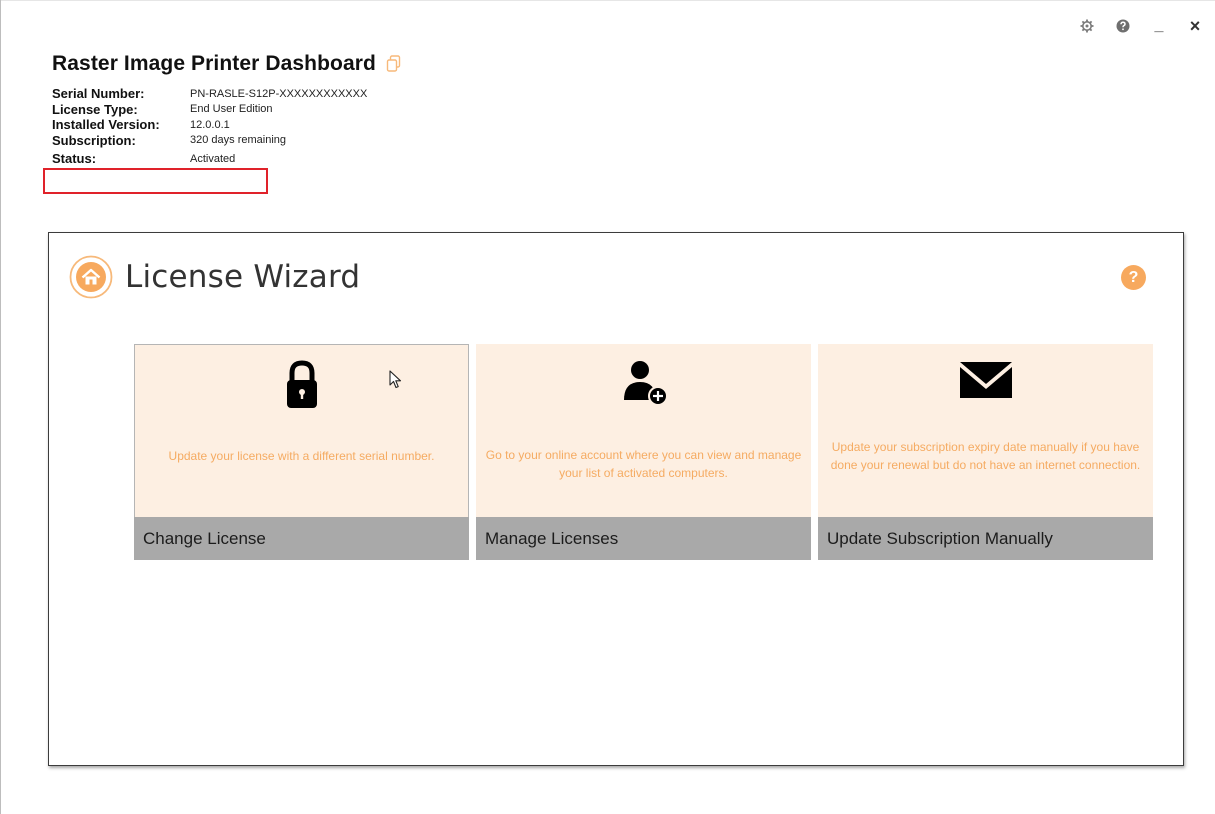 This screenshot has height=814, width=1215. What do you see at coordinates (155, 181) in the screenshot?
I see `status-highlight-box` at bounding box center [155, 181].